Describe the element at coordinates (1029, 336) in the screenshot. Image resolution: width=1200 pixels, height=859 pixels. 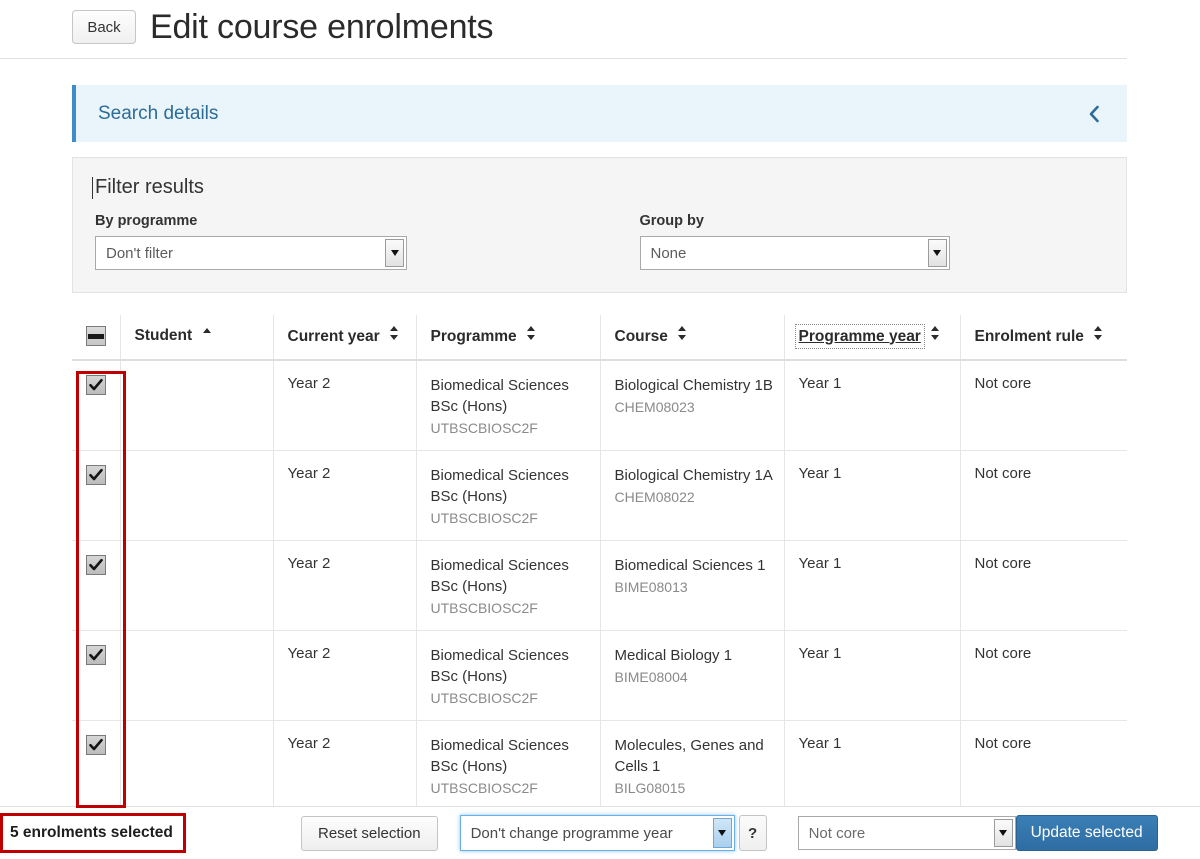
I see `column-header-enrolment-rule-label: Enrolment rule` at that location.